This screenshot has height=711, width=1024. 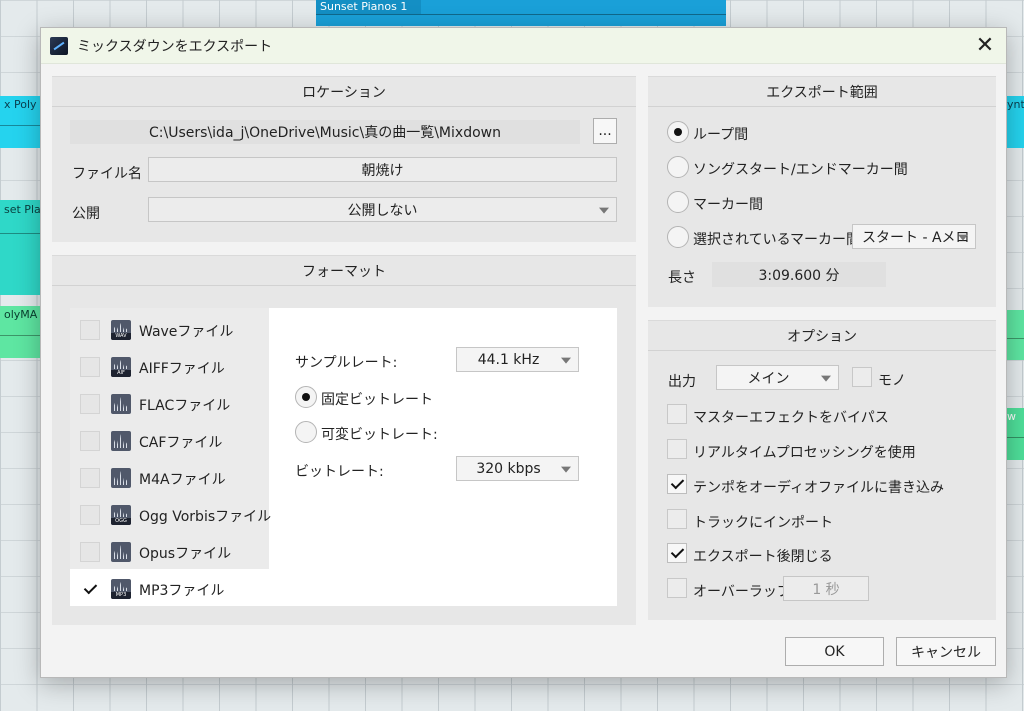 What do you see at coordinates (508, 359) in the screenshot?
I see `sample-rate-value: 44.1 kHz` at bounding box center [508, 359].